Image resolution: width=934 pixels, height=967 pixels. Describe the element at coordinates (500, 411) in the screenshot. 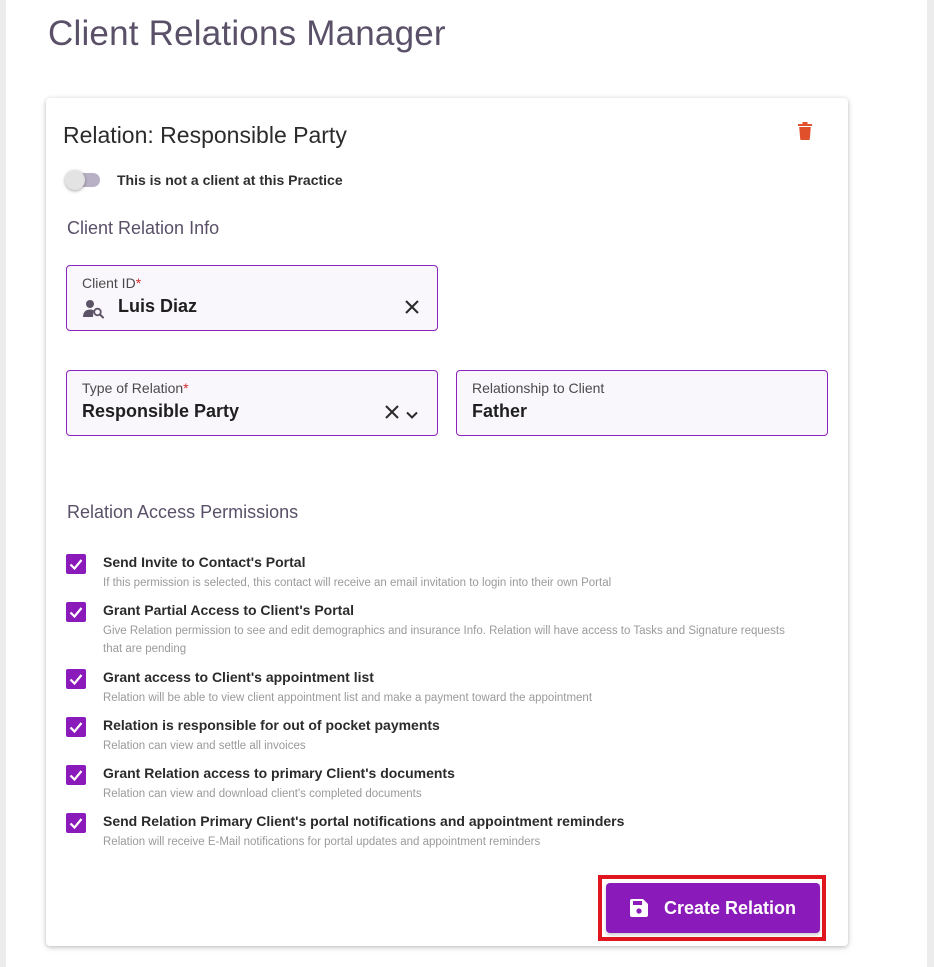

I see `relationship-value: Father` at that location.